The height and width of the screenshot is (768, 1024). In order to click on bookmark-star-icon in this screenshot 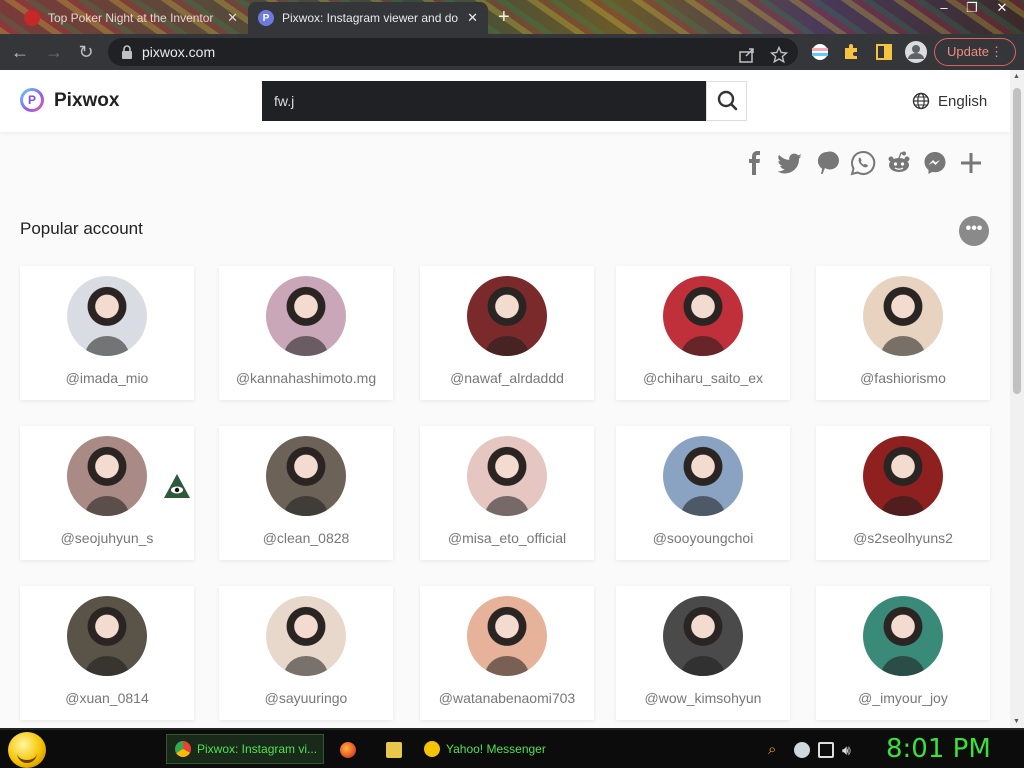, I will do `click(779, 55)`.